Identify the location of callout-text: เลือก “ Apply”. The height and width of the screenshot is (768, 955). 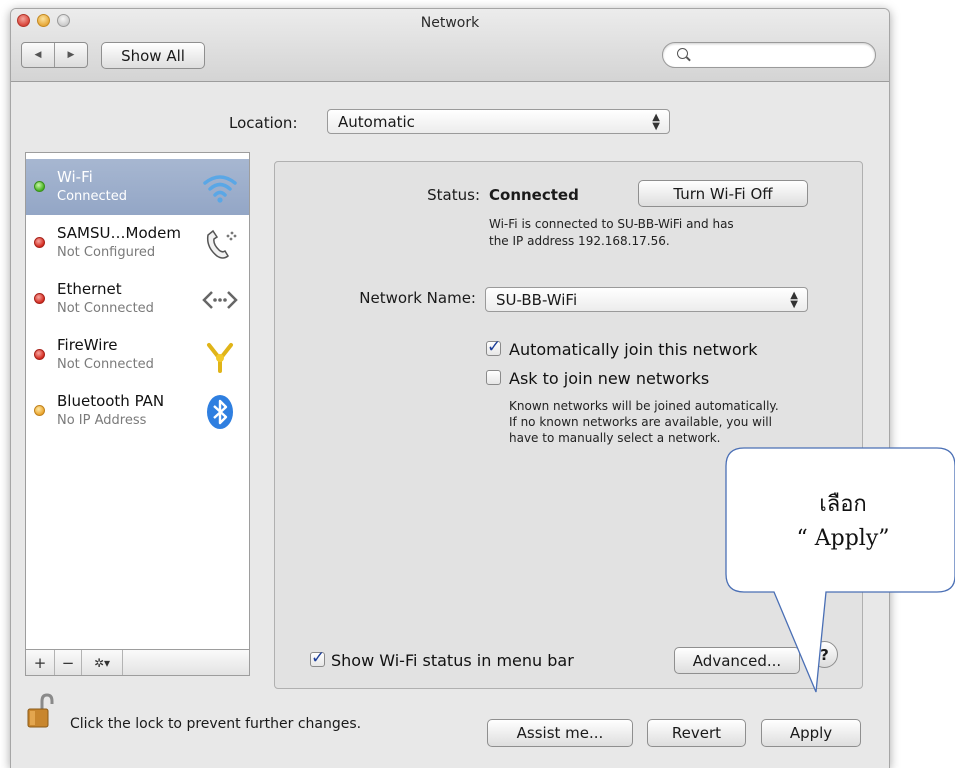
(843, 522).